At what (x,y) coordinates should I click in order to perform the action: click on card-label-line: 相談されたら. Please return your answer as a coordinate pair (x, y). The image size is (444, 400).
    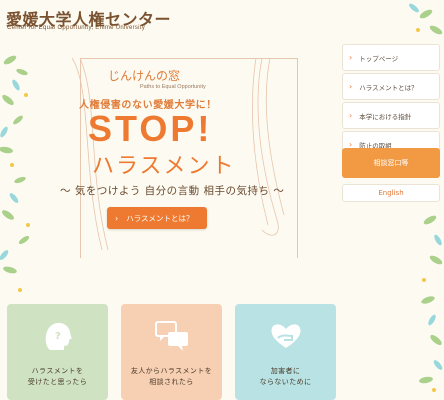
    Looking at the image, I should click on (171, 382).